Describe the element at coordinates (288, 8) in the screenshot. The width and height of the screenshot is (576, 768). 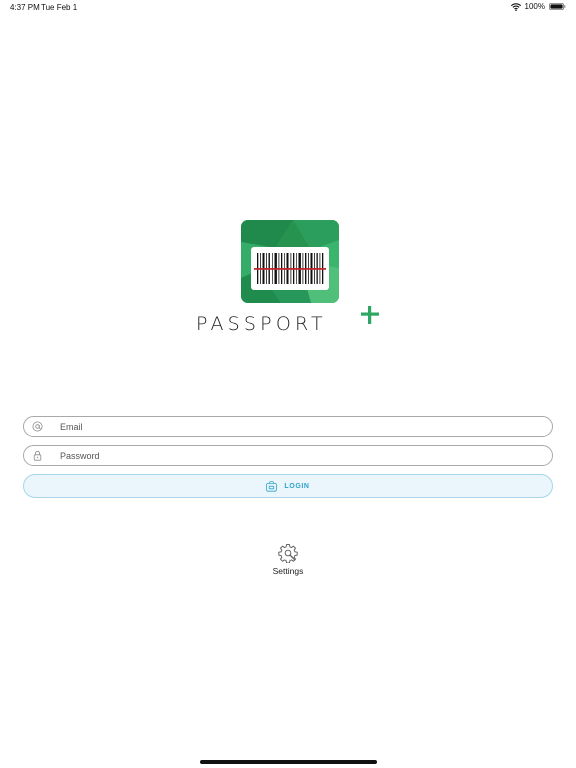
I see `status-bar: 4:37 PM Tue Feb 1 100%` at that location.